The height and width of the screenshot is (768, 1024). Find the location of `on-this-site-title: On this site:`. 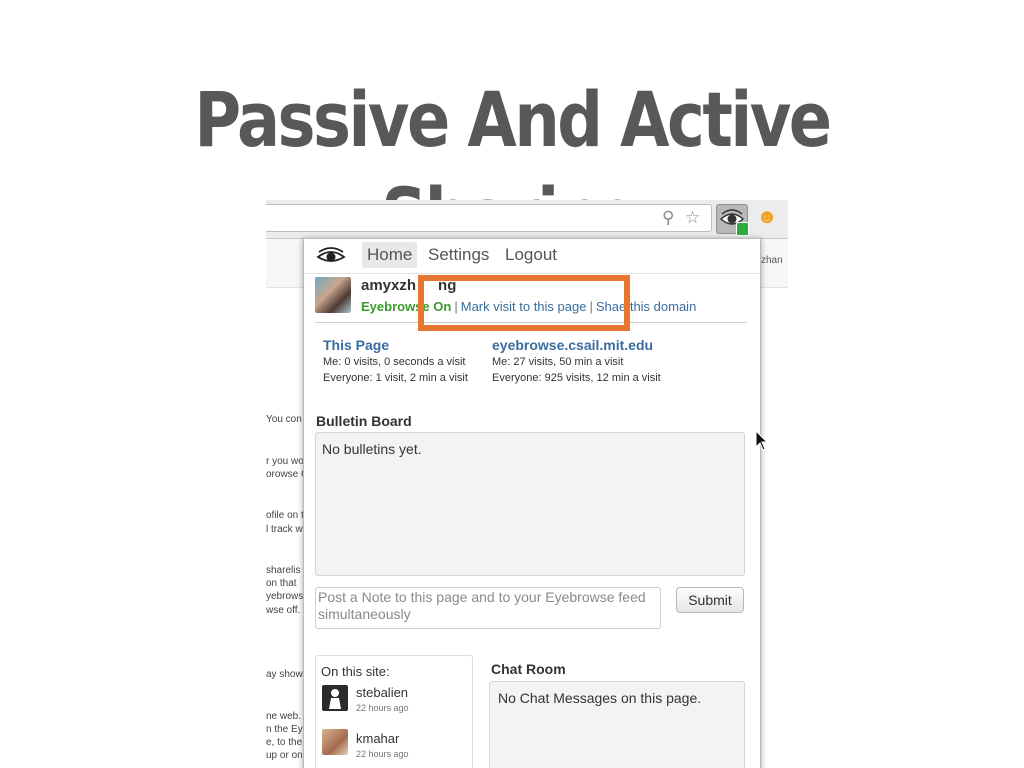

on-this-site-title: On this site: is located at coordinates (355, 671).